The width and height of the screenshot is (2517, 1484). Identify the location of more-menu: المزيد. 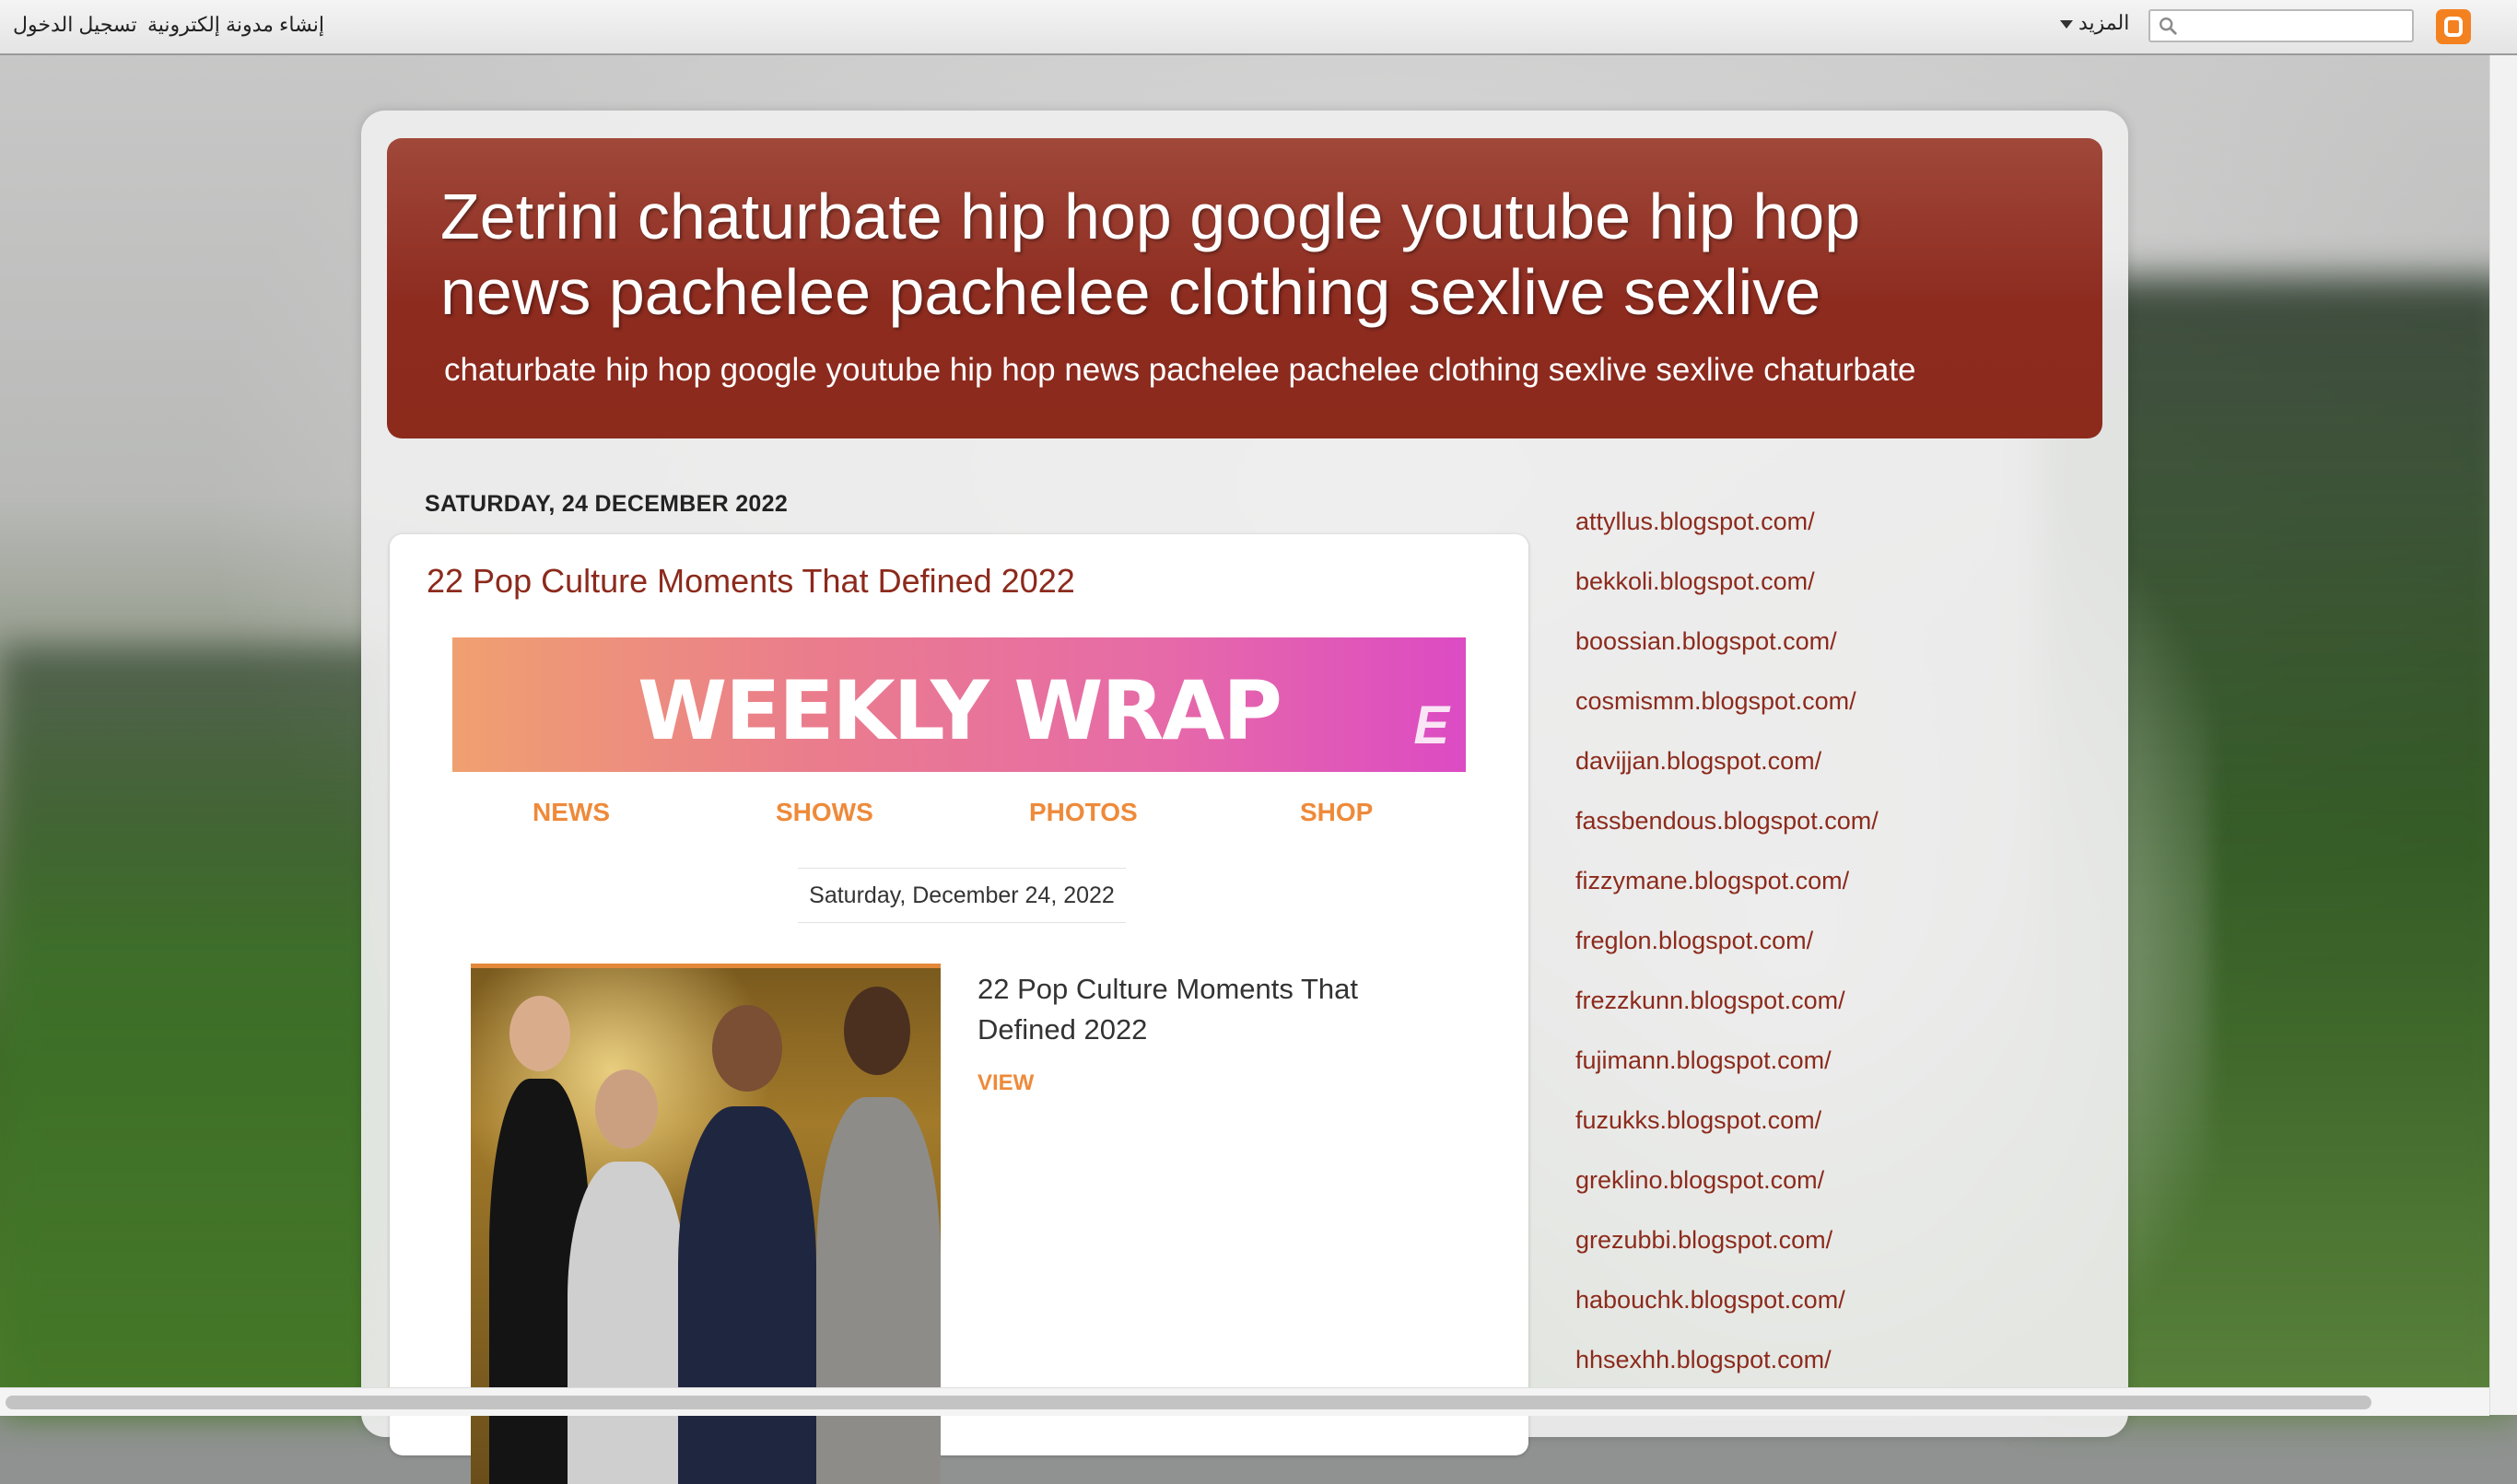
(2094, 23).